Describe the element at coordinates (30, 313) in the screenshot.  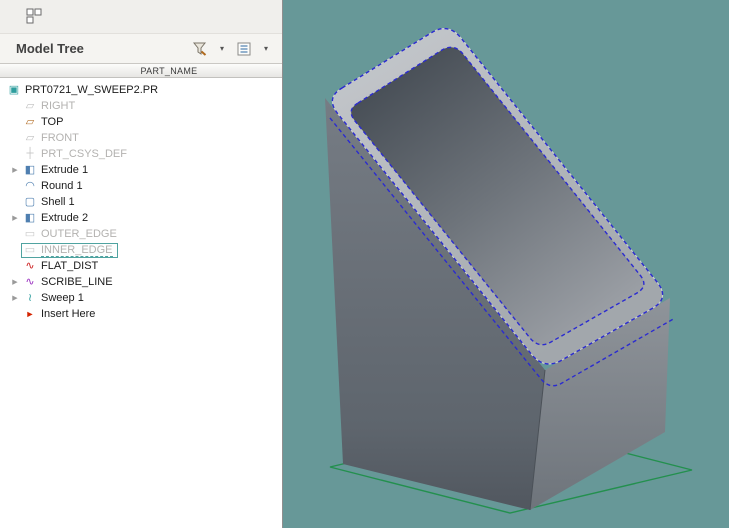
I see `insert-here-icon: ►` at that location.